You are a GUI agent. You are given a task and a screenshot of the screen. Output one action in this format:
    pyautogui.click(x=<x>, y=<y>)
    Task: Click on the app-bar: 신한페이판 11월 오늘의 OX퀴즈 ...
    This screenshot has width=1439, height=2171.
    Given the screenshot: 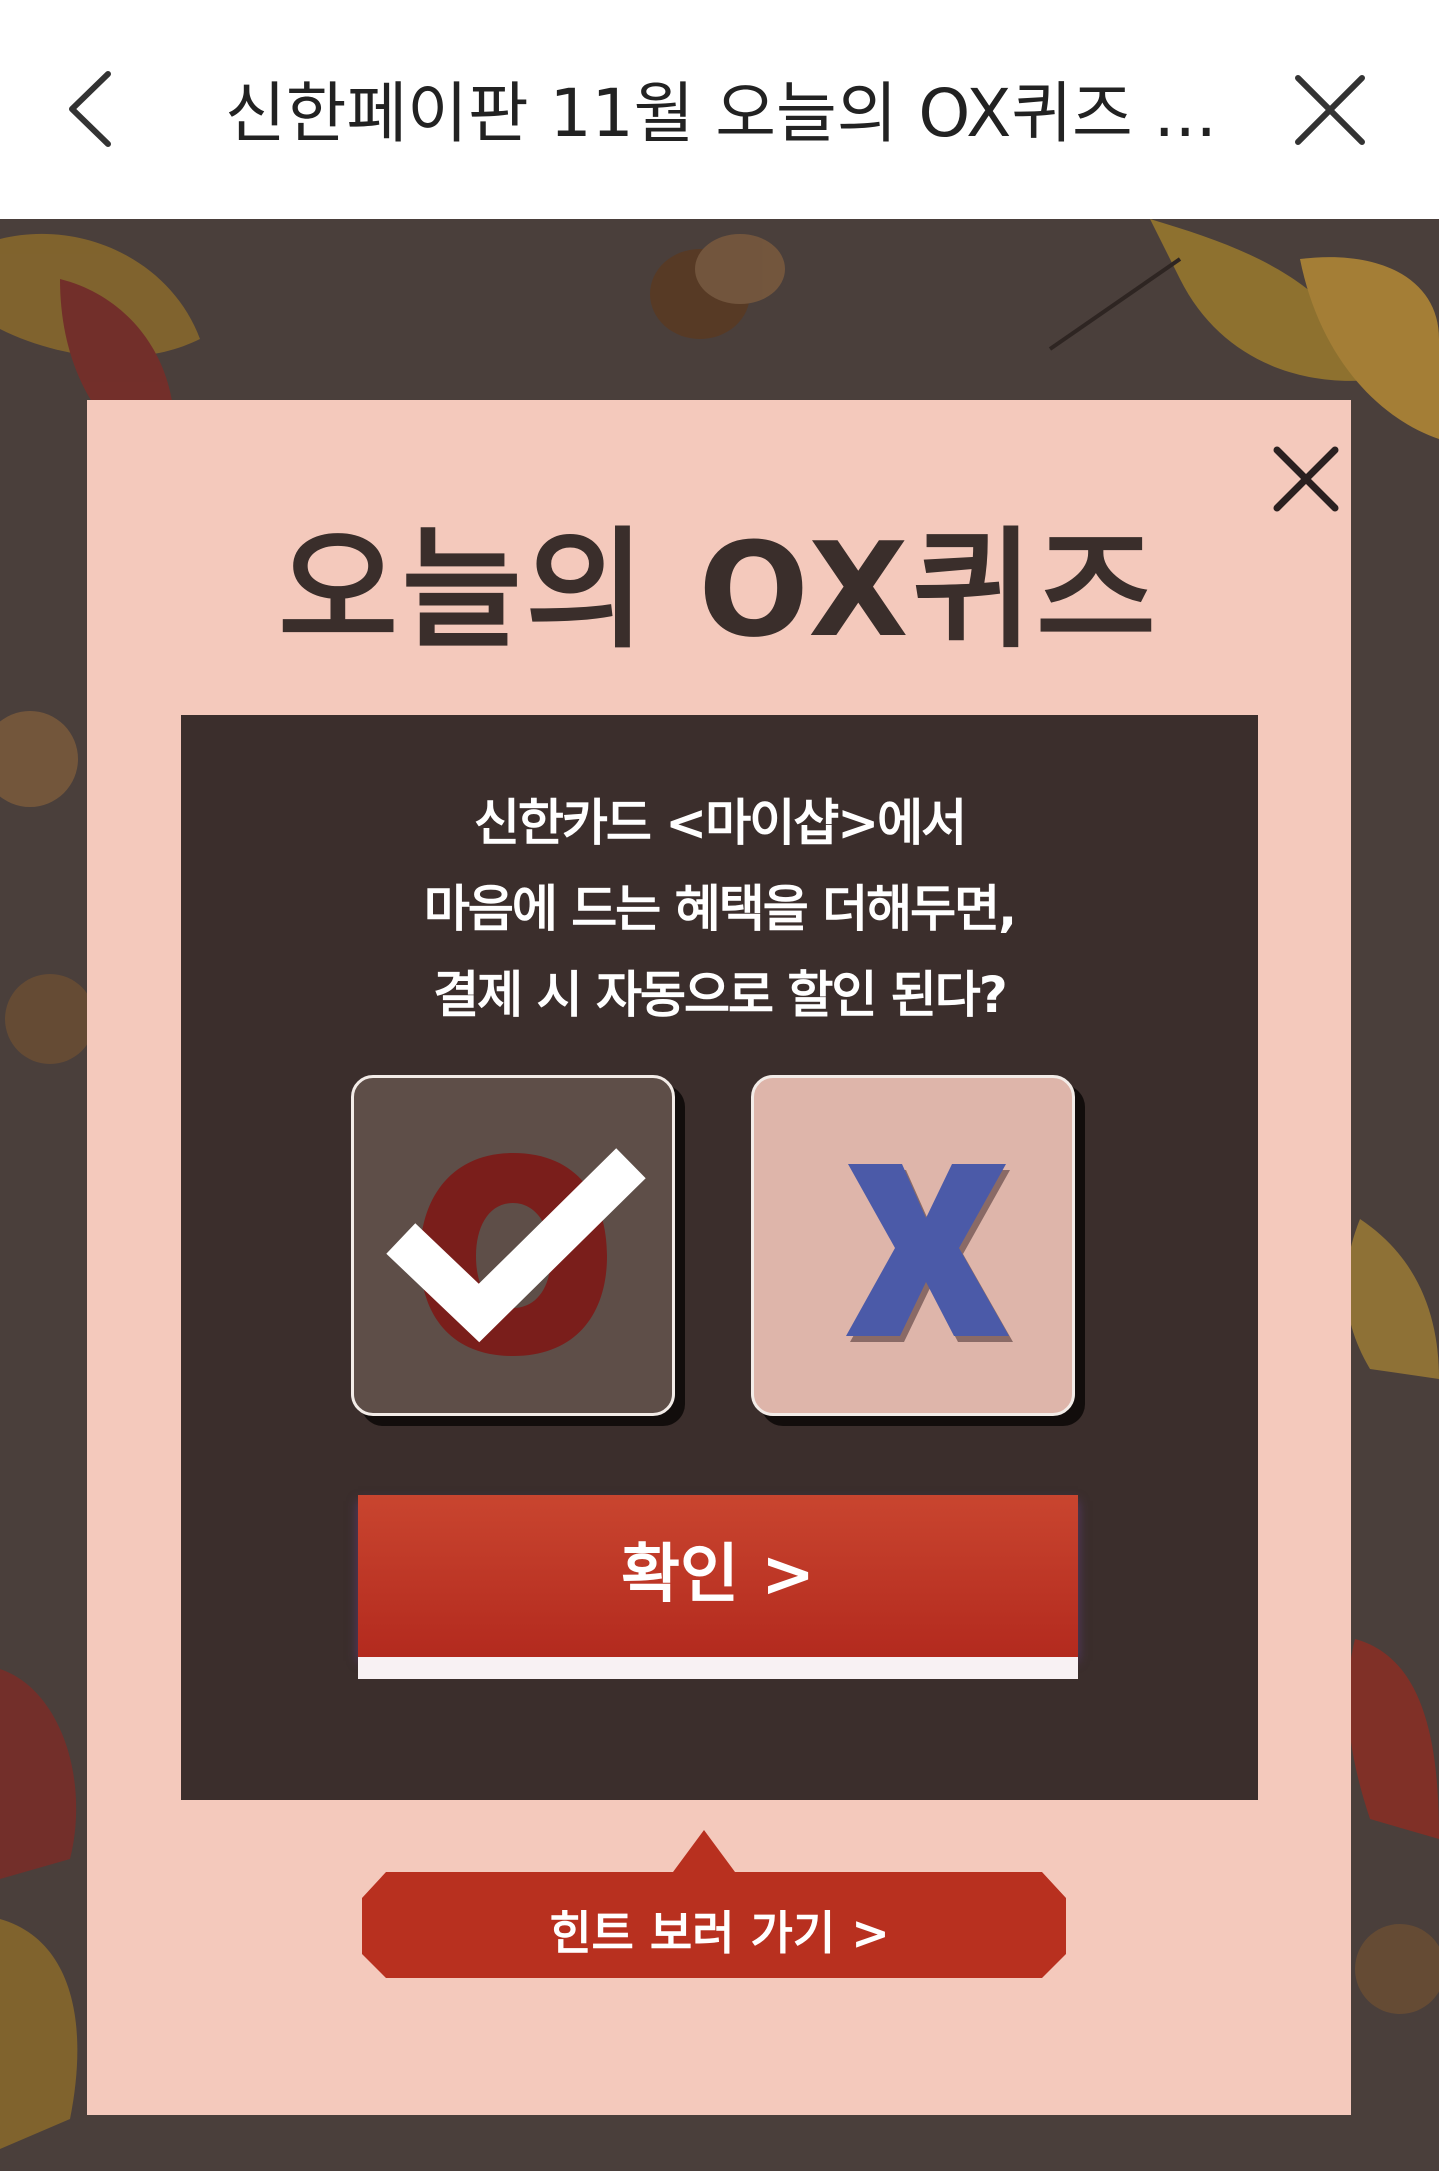 What is the action you would take?
    pyautogui.click(x=719, y=109)
    